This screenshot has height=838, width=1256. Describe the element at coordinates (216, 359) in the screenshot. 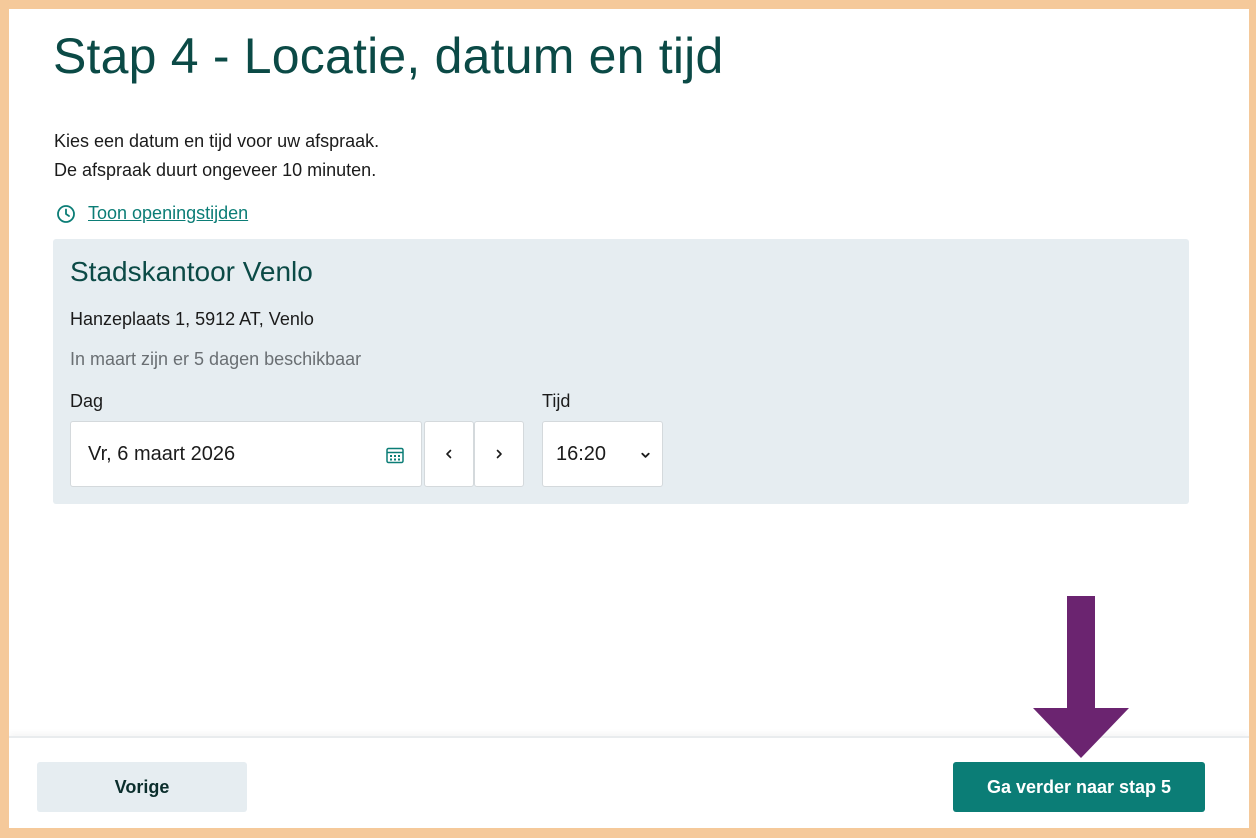

I see `availability-text: In maart zijn er 5 dagen beschikbaar` at that location.